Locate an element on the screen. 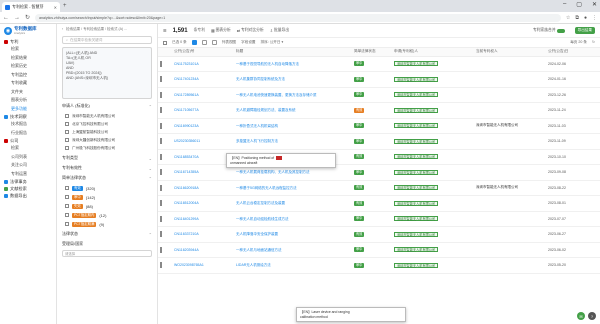  toggle-switch is located at coordinates (560, 30).